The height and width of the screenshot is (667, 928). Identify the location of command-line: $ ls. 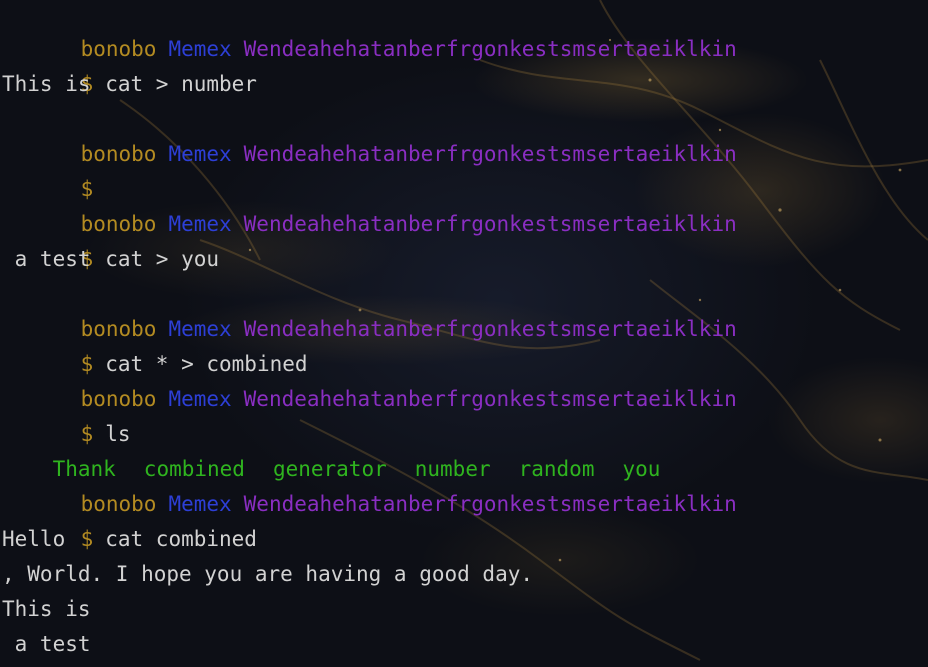
(66, 414).